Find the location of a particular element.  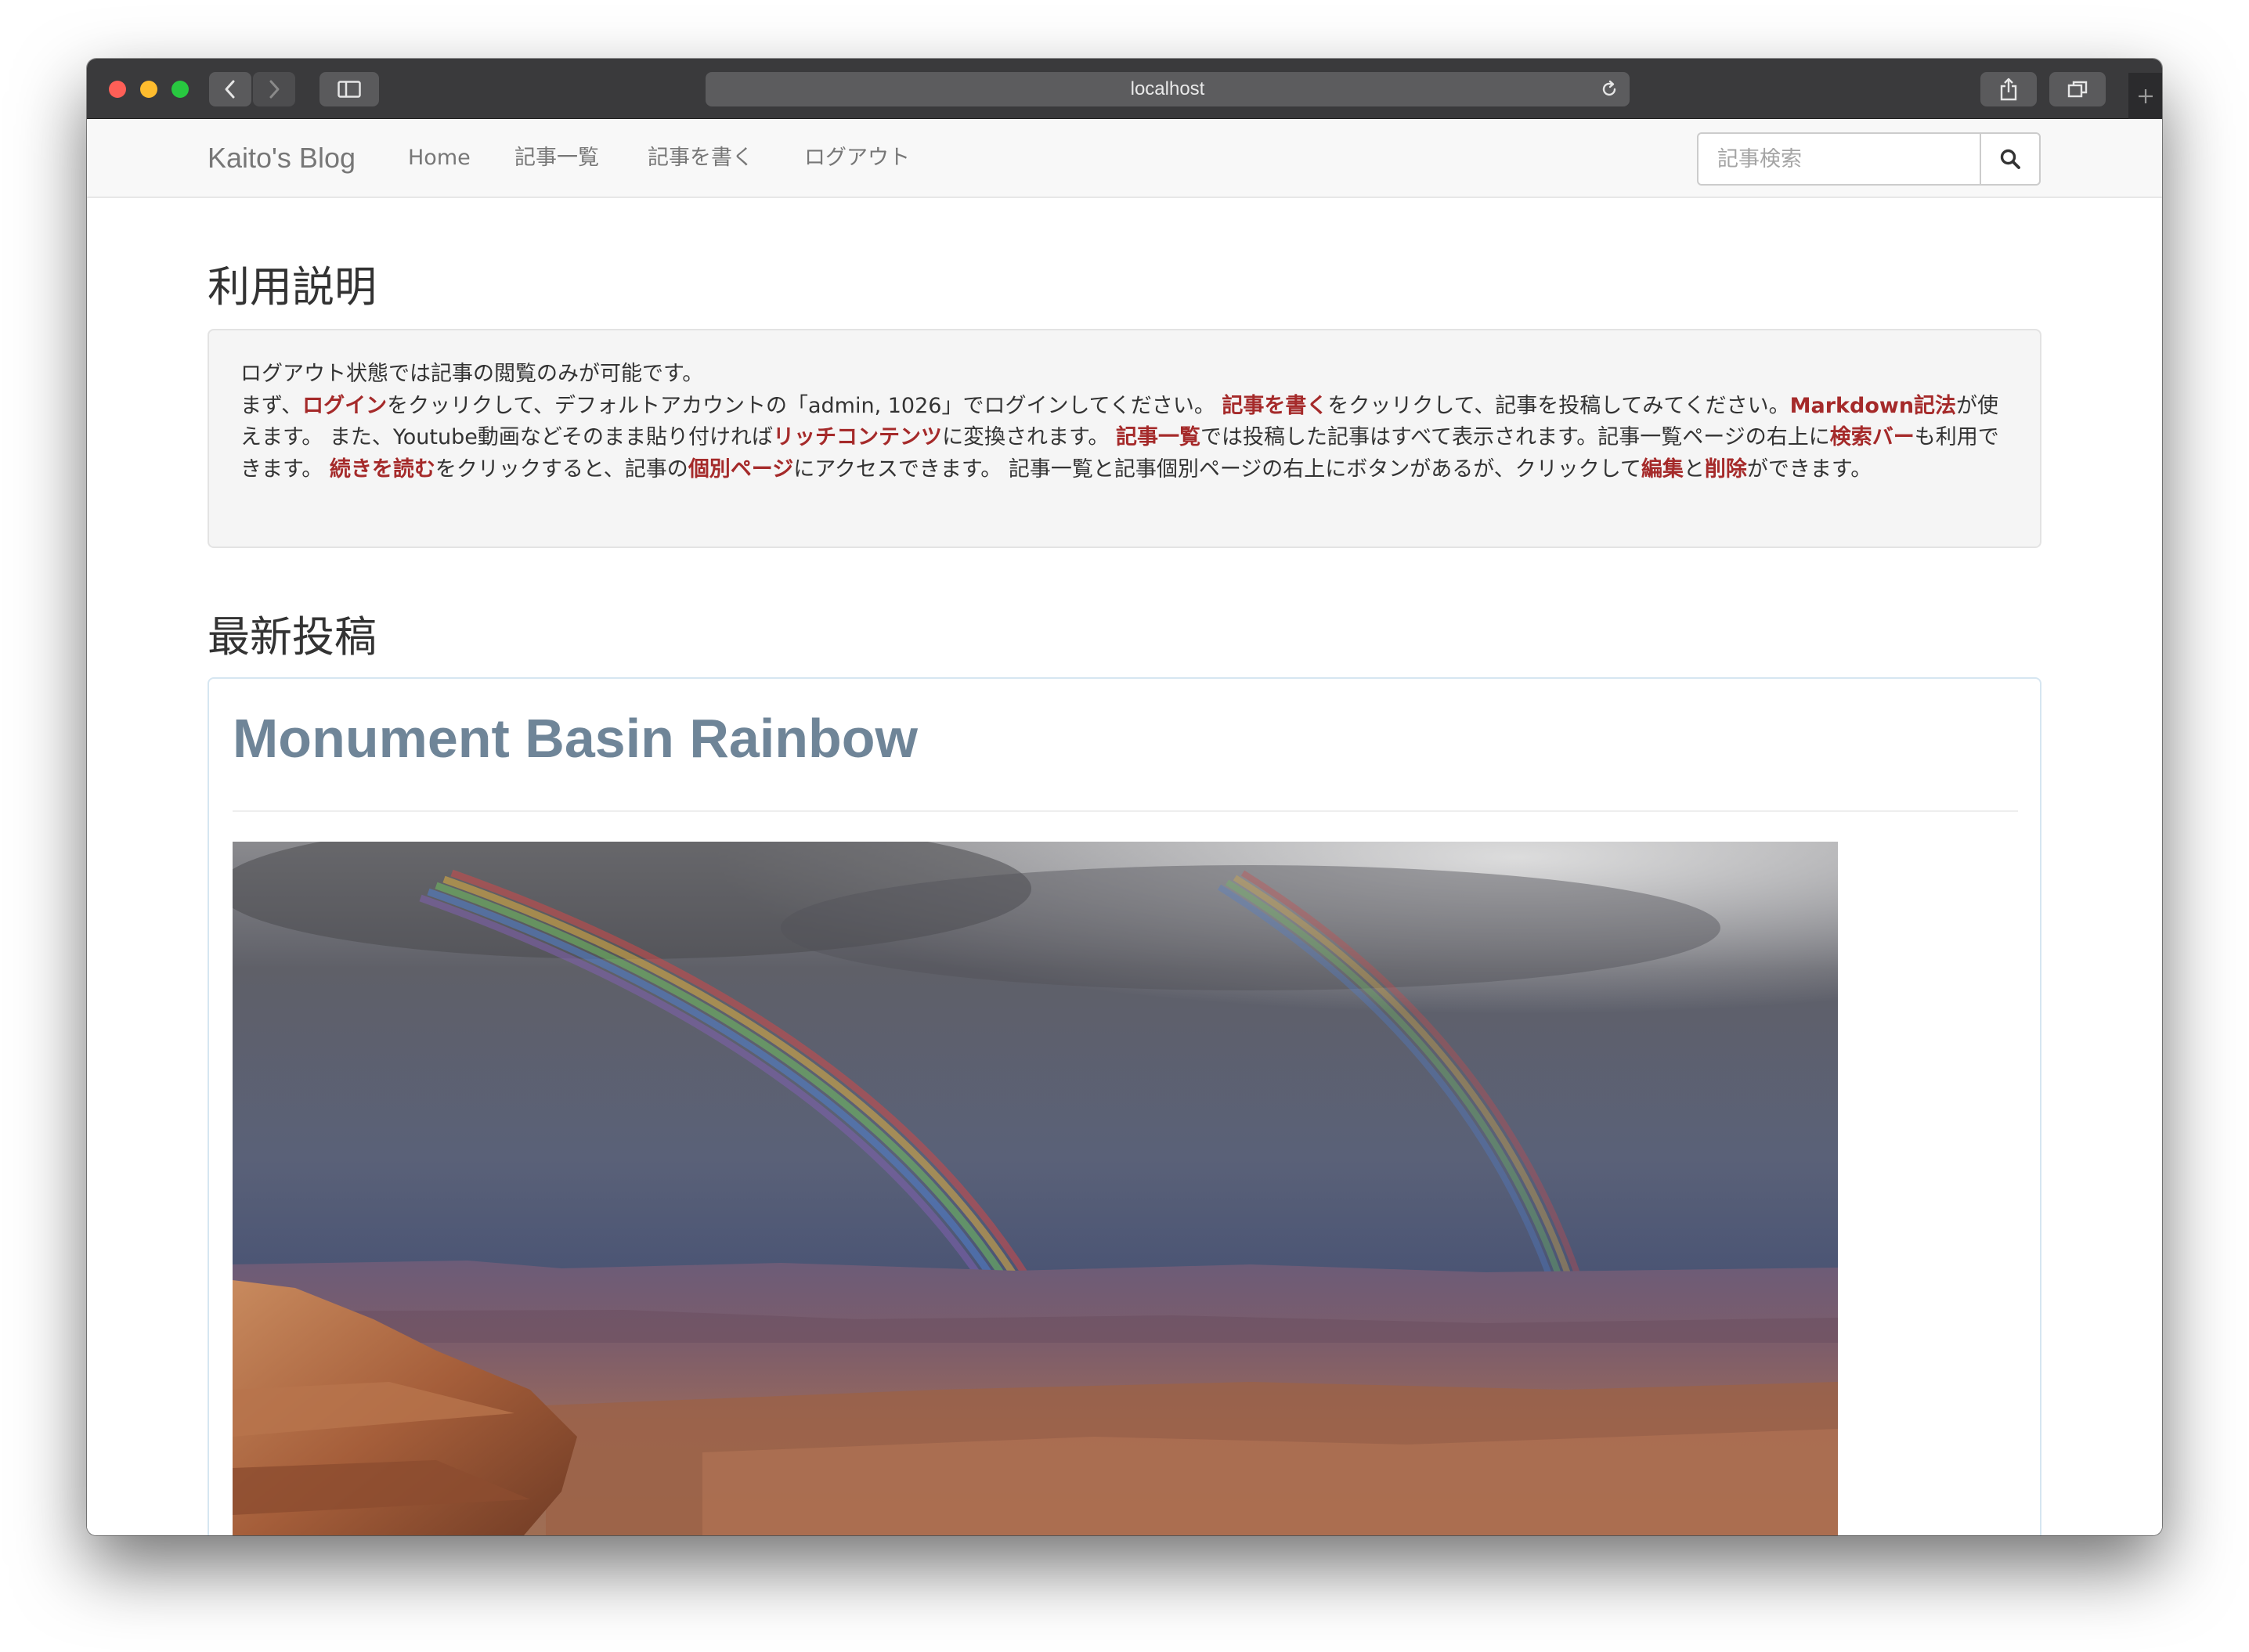

search-button is located at coordinates (2010, 159).